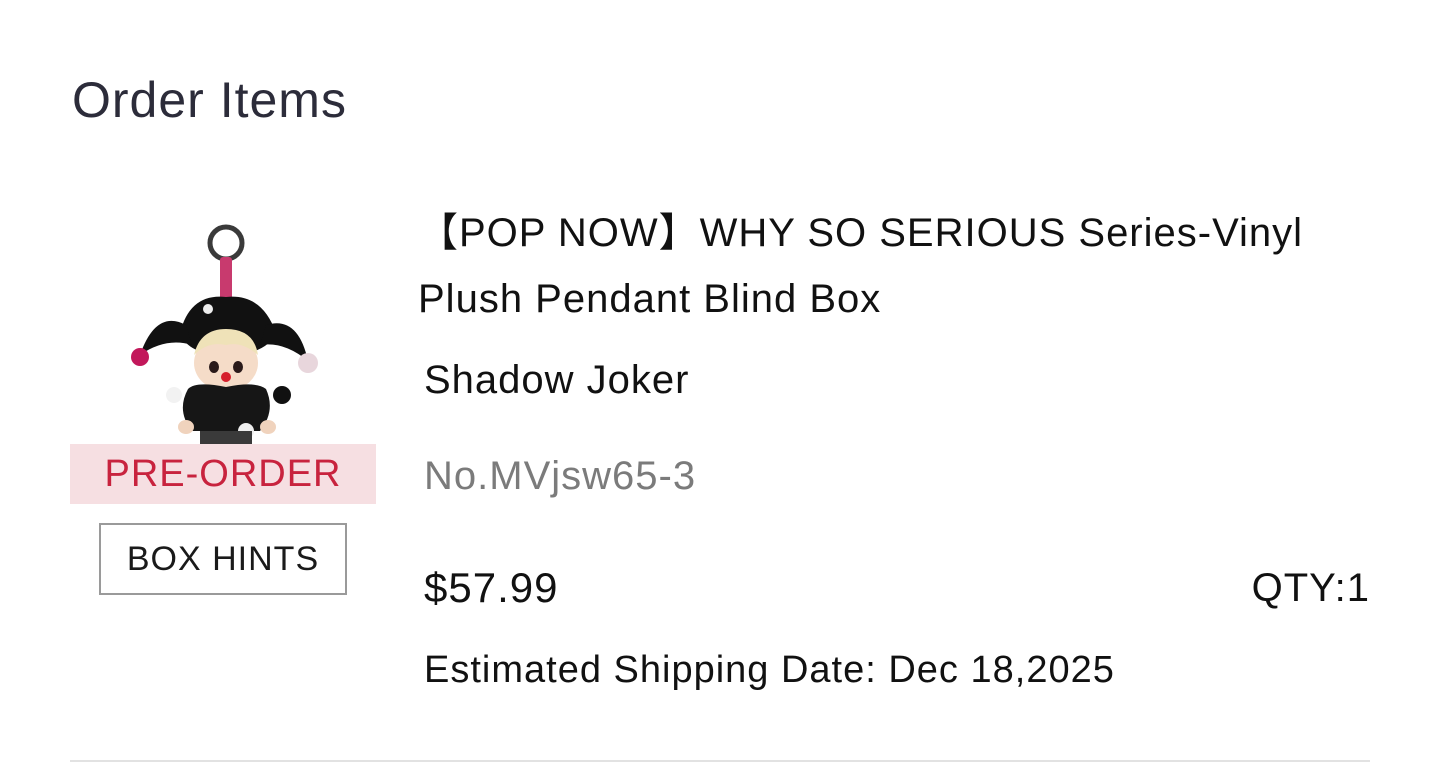  I want to click on jester-plush-pendant-icon, so click(224, 334).